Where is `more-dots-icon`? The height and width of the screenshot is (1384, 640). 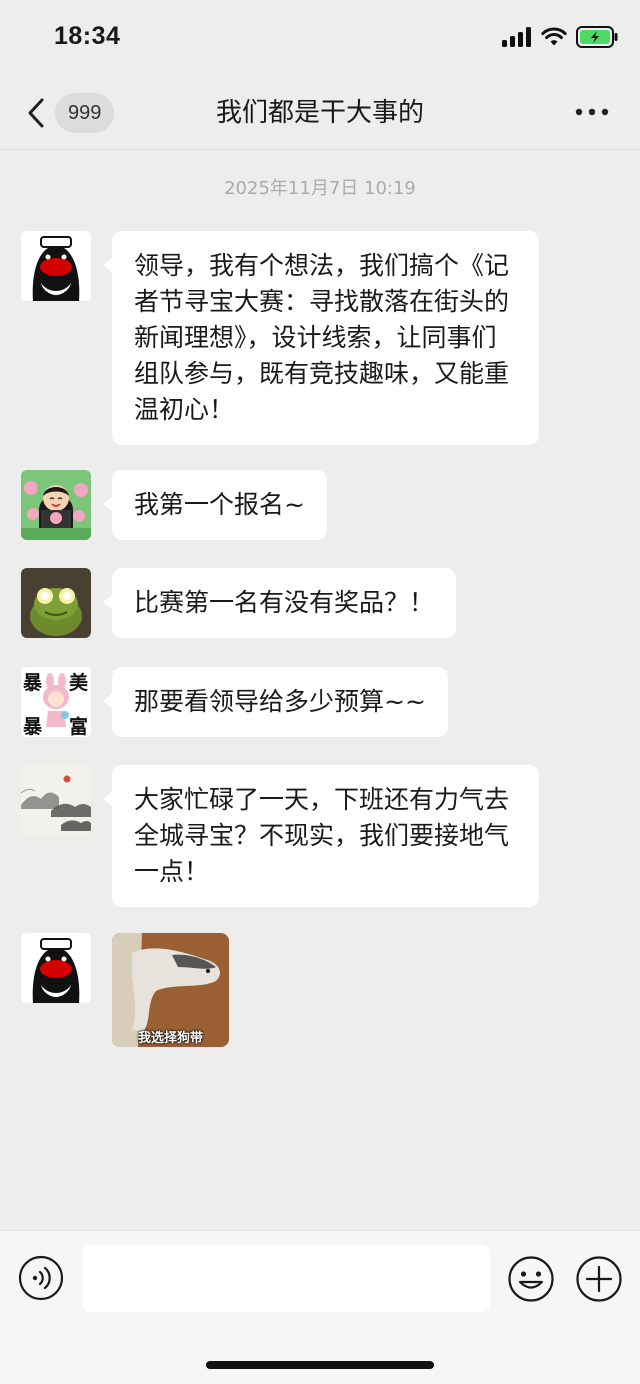 more-dots-icon is located at coordinates (592, 112).